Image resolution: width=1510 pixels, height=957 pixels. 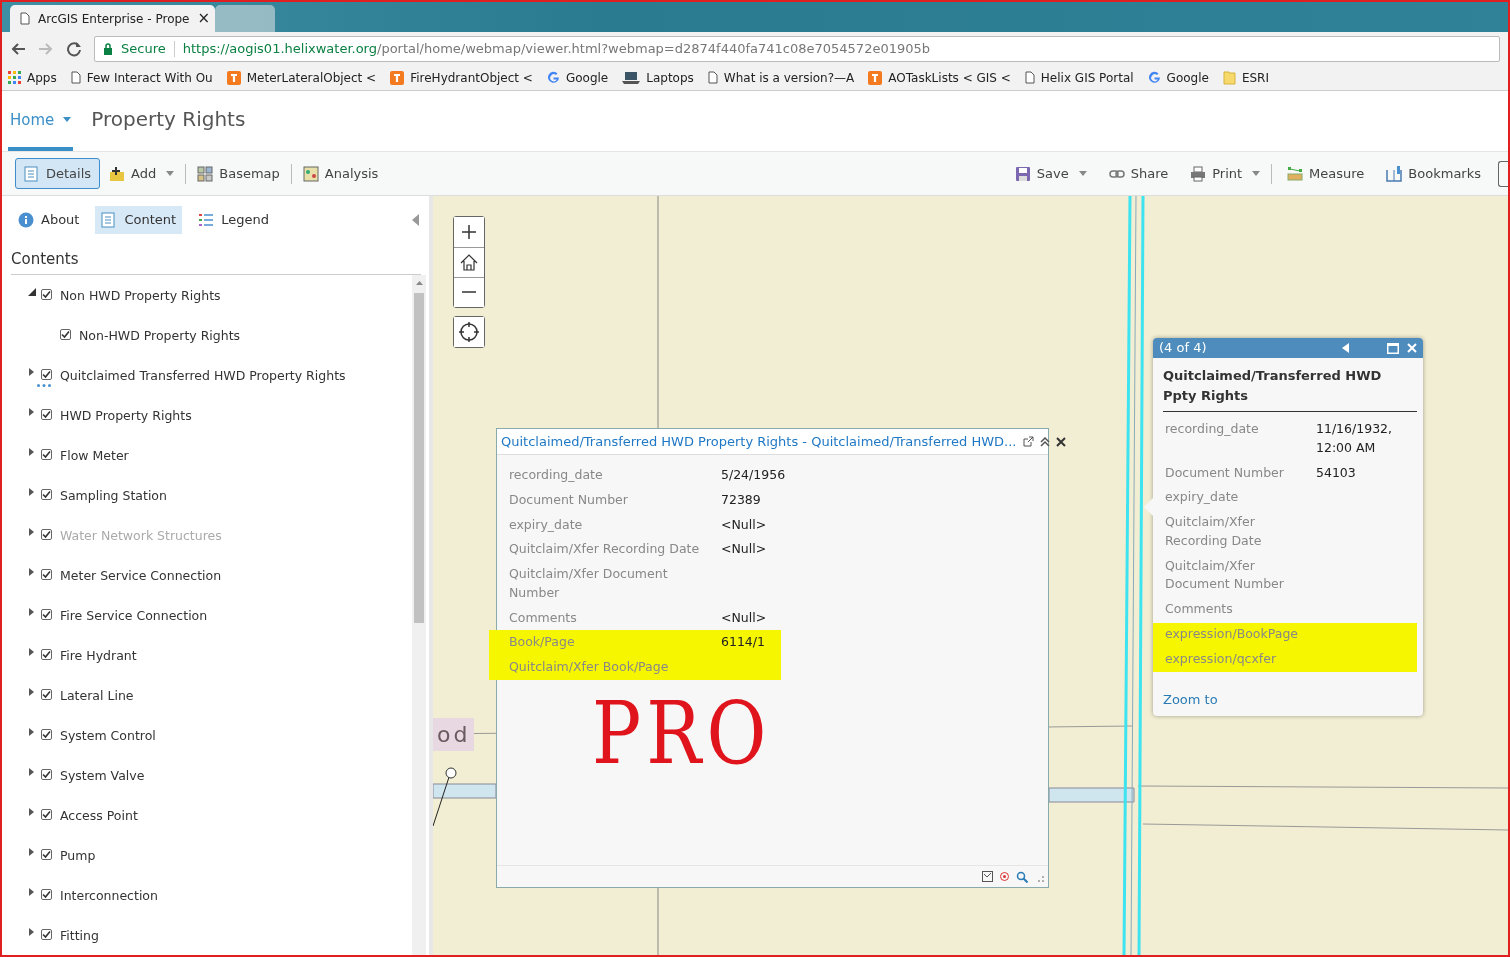 I want to click on print-button: Print, so click(x=1225, y=173).